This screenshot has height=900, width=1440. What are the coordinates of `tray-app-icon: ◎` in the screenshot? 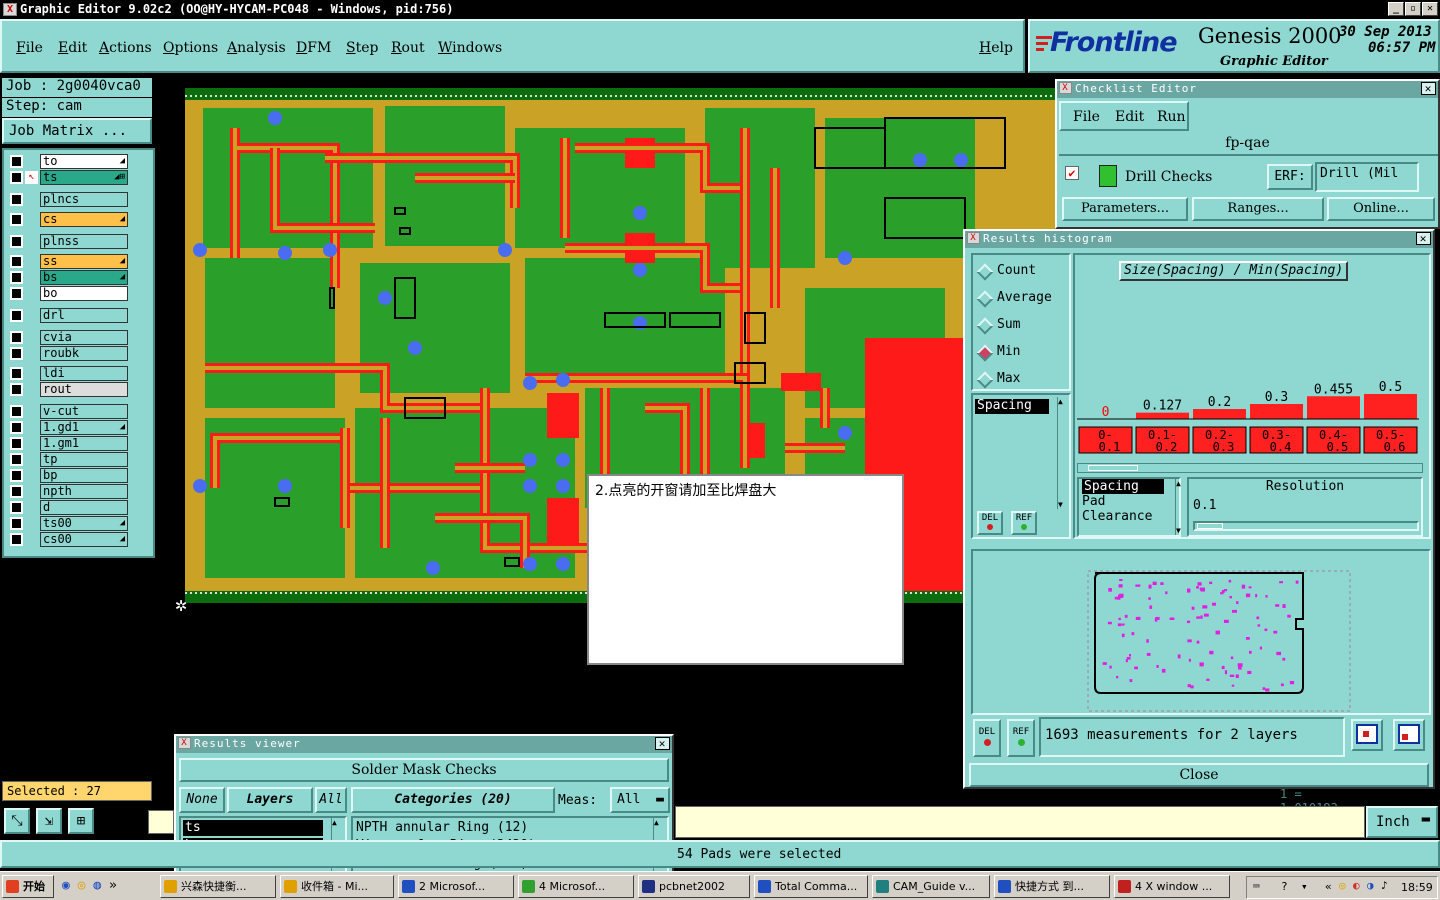 It's located at (1342, 885).